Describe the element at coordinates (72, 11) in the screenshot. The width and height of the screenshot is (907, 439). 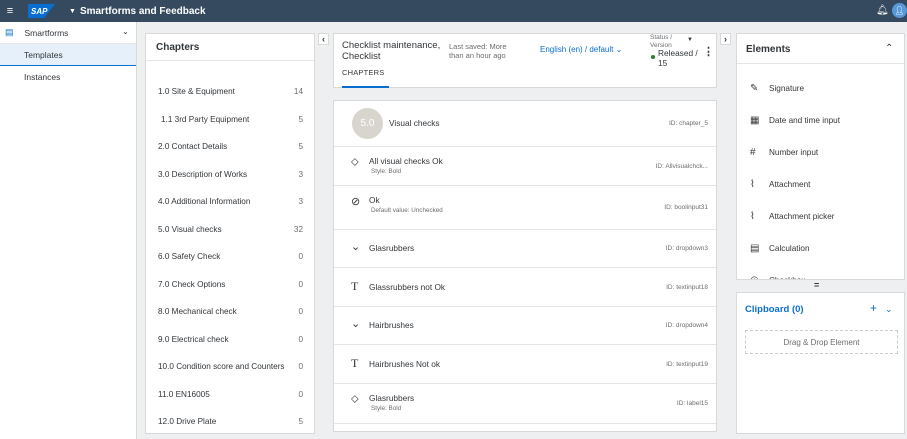
I see `caret-down-icon: ▼` at that location.